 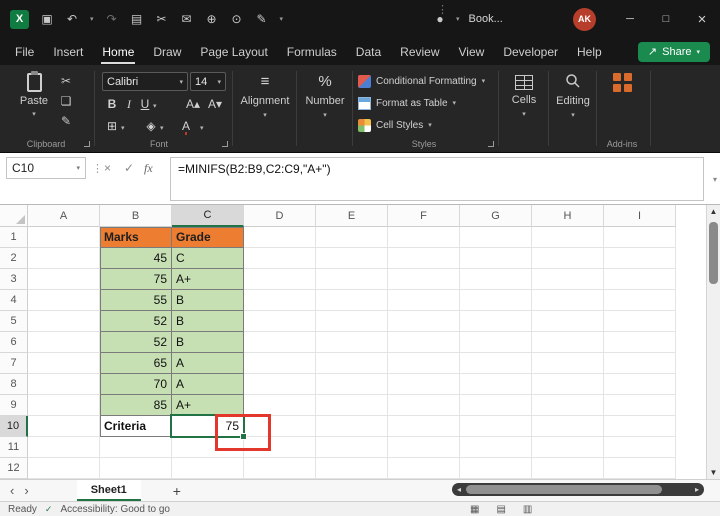 What do you see at coordinates (437, 179) in the screenshot?
I see `formula-input: =MINIFS(B2:B9,C2:C9,"A+")` at bounding box center [437, 179].